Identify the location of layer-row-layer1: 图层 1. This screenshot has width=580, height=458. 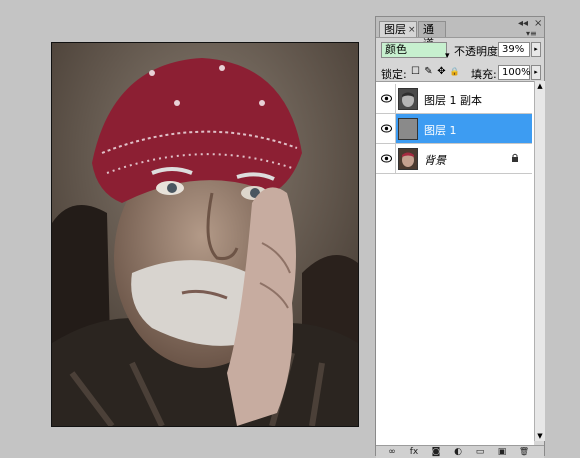
(454, 129).